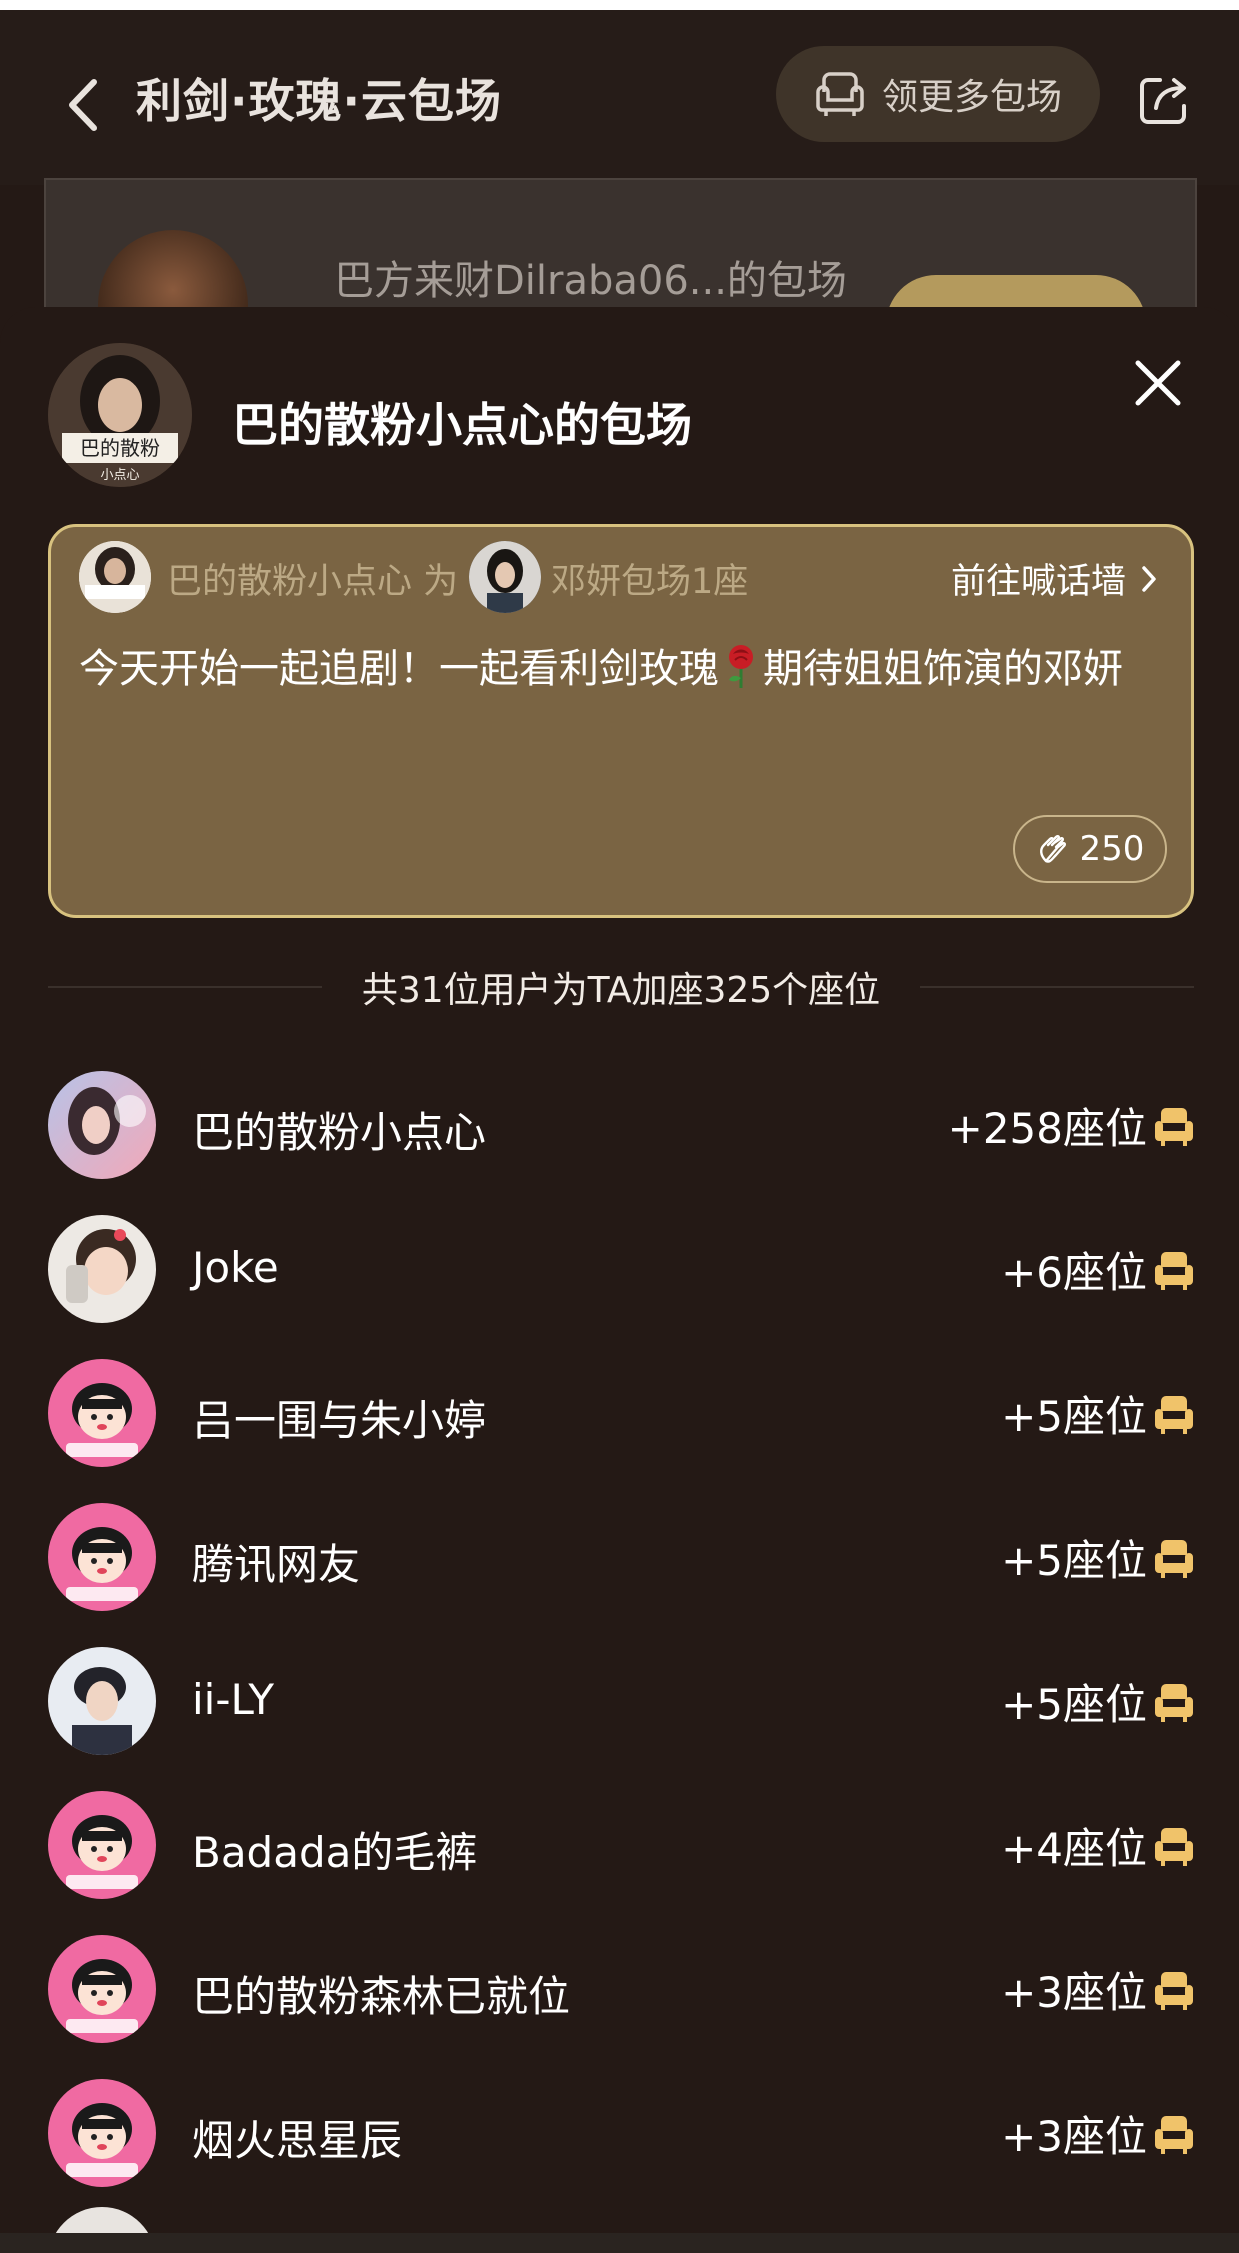 This screenshot has height=2253, width=1239. I want to click on share-icon, so click(1163, 101).